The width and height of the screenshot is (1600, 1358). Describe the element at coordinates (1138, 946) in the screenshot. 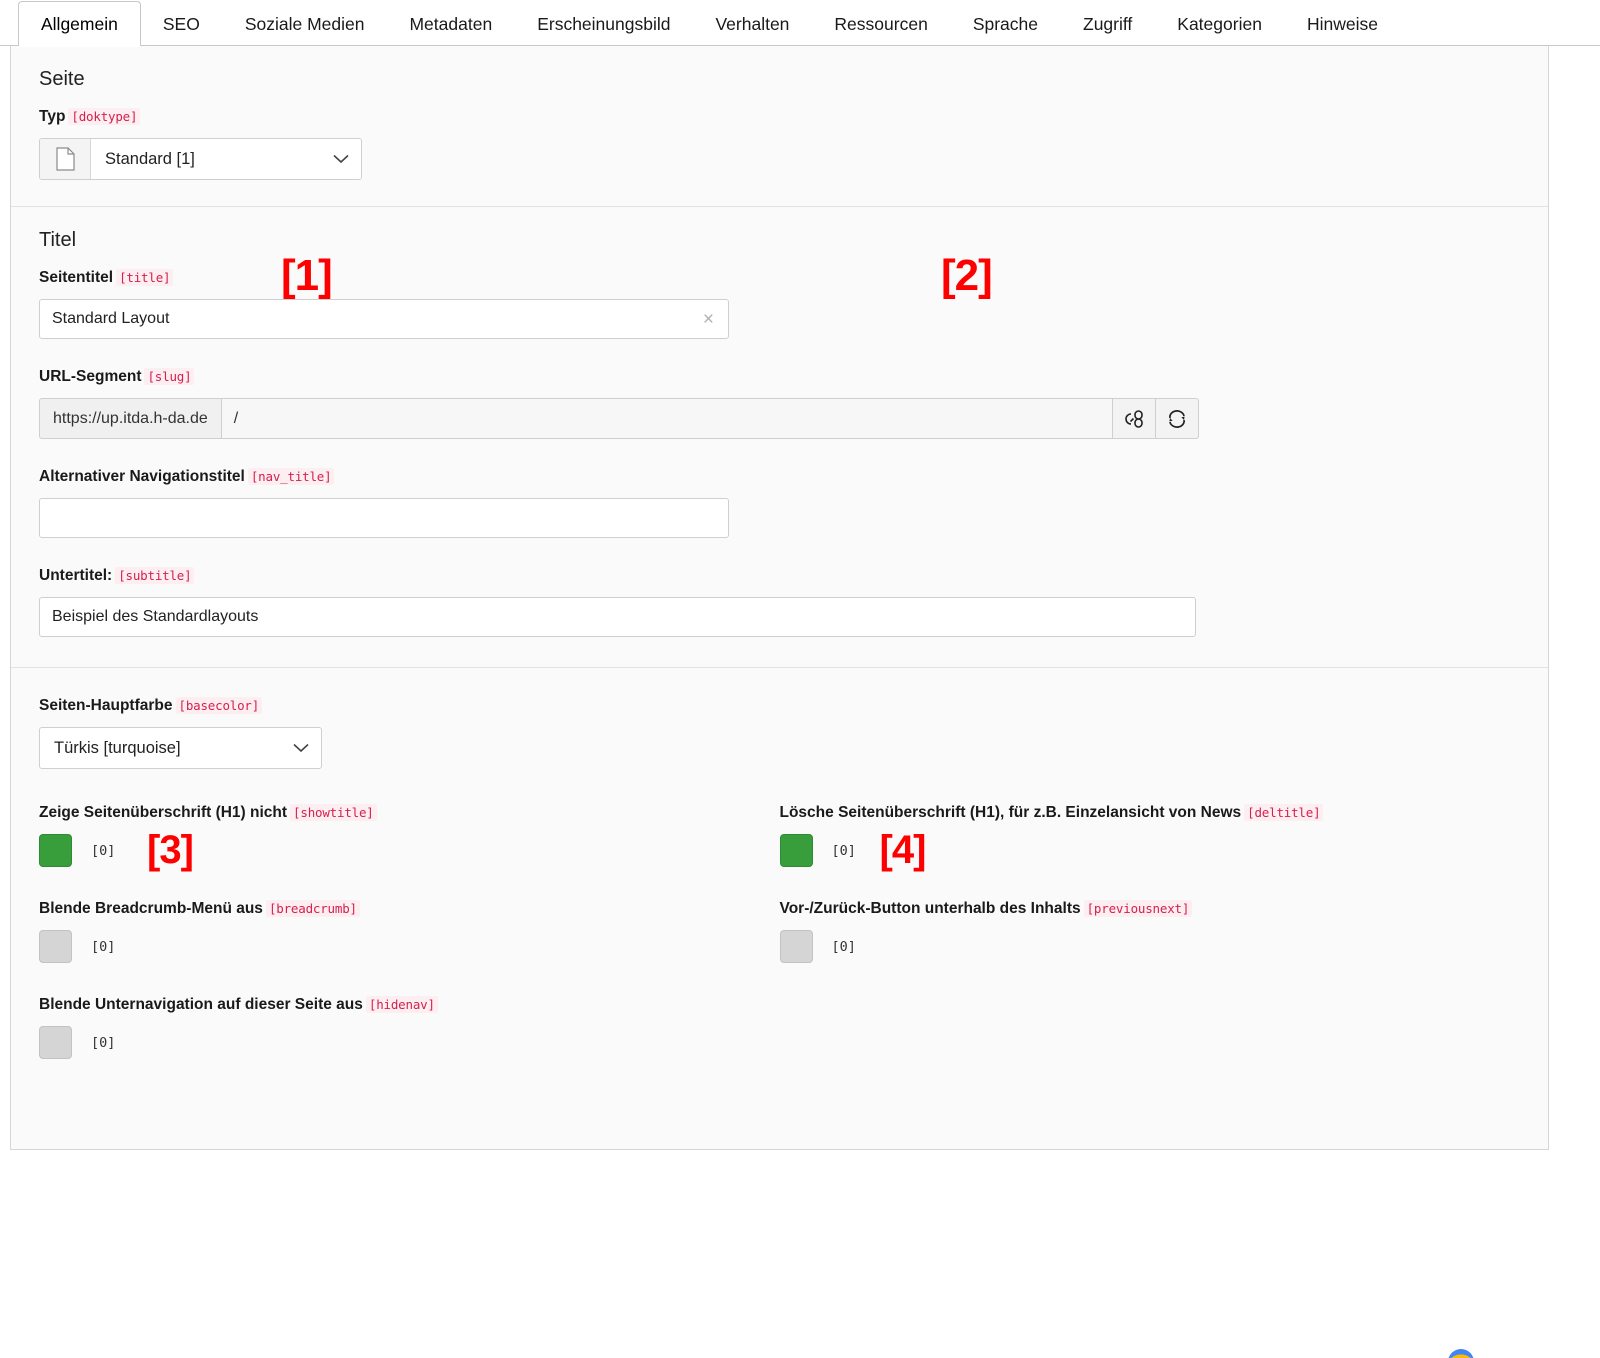

I see `previousnext-toggle-row: [0]` at that location.